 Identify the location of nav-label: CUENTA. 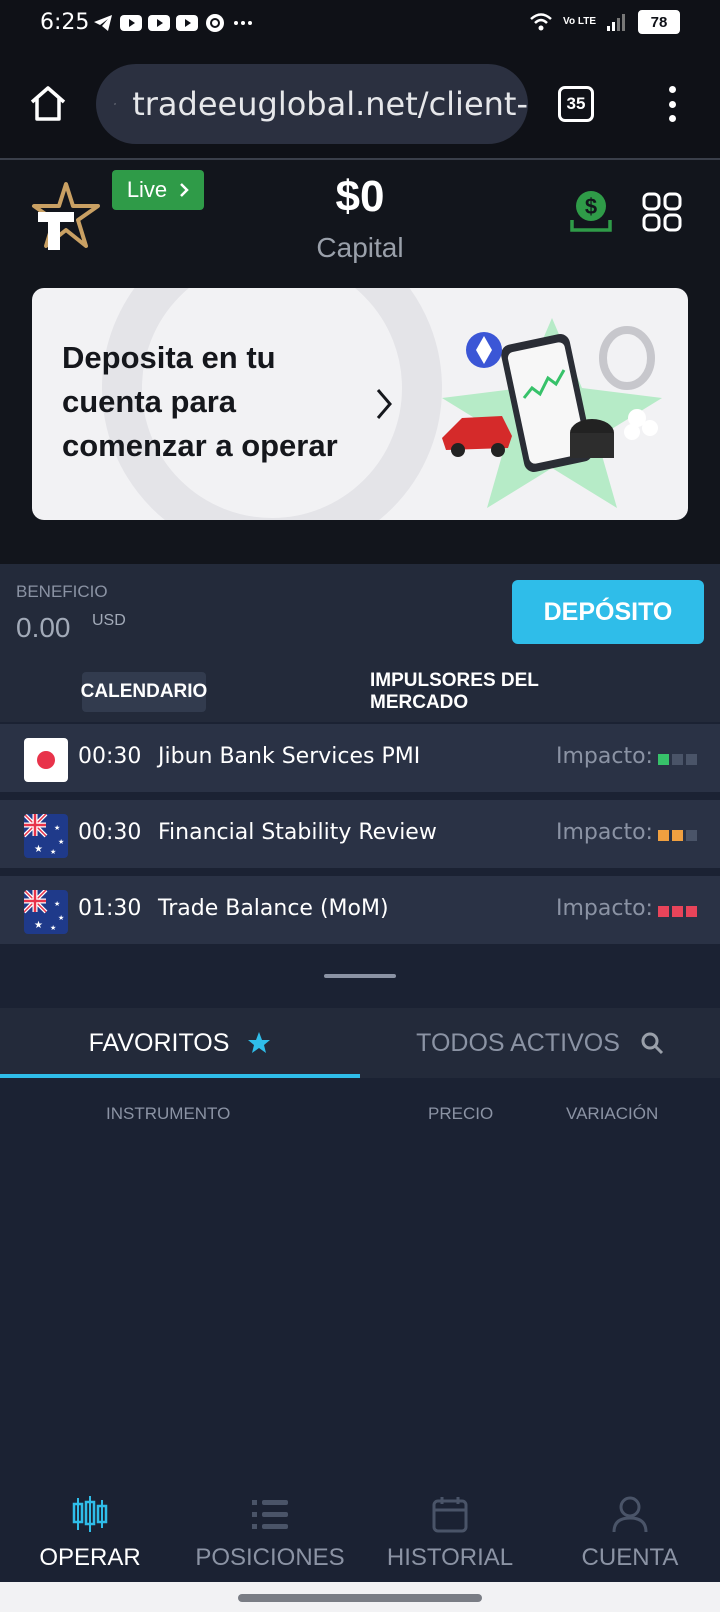
(630, 1557).